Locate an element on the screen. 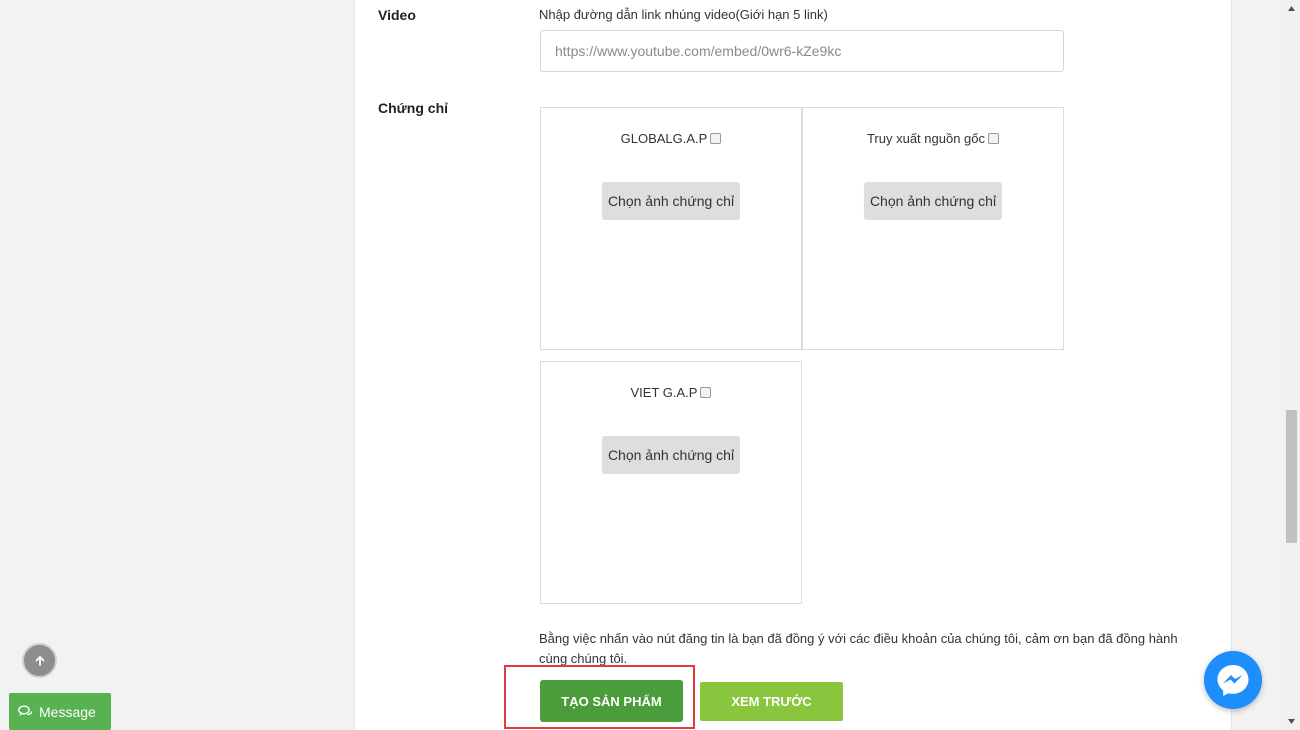 Image resolution: width=1300 pixels, height=730 pixels. certificate-title: GLOBALG.A.P is located at coordinates (671, 138).